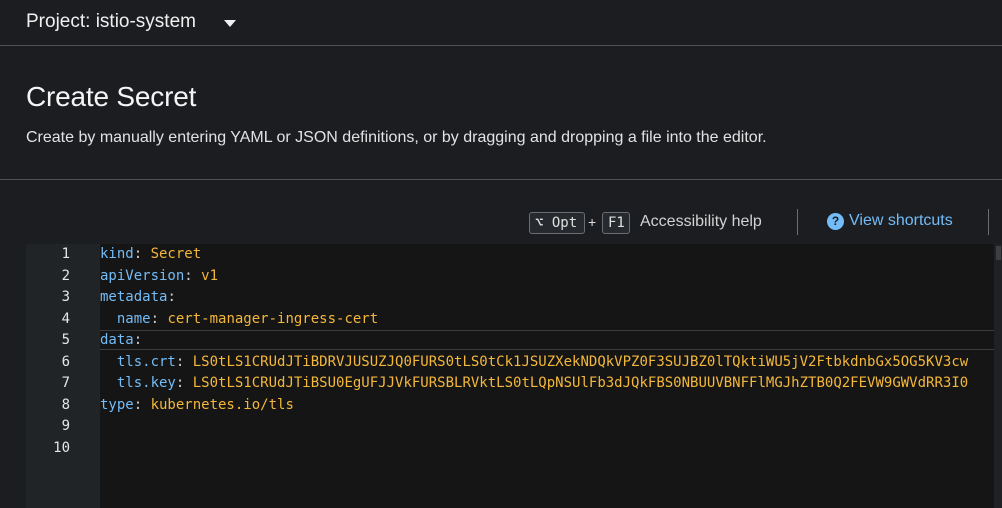 This screenshot has width=1002, height=508. What do you see at coordinates (117, 404) in the screenshot?
I see `yaml-key: type` at bounding box center [117, 404].